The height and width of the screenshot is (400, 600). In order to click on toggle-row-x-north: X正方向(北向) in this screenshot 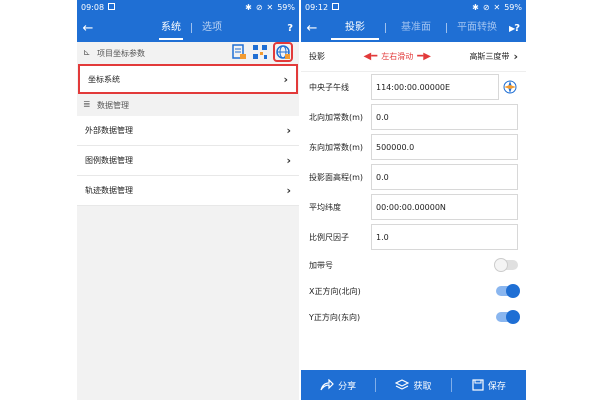, I will do `click(413, 291)`.